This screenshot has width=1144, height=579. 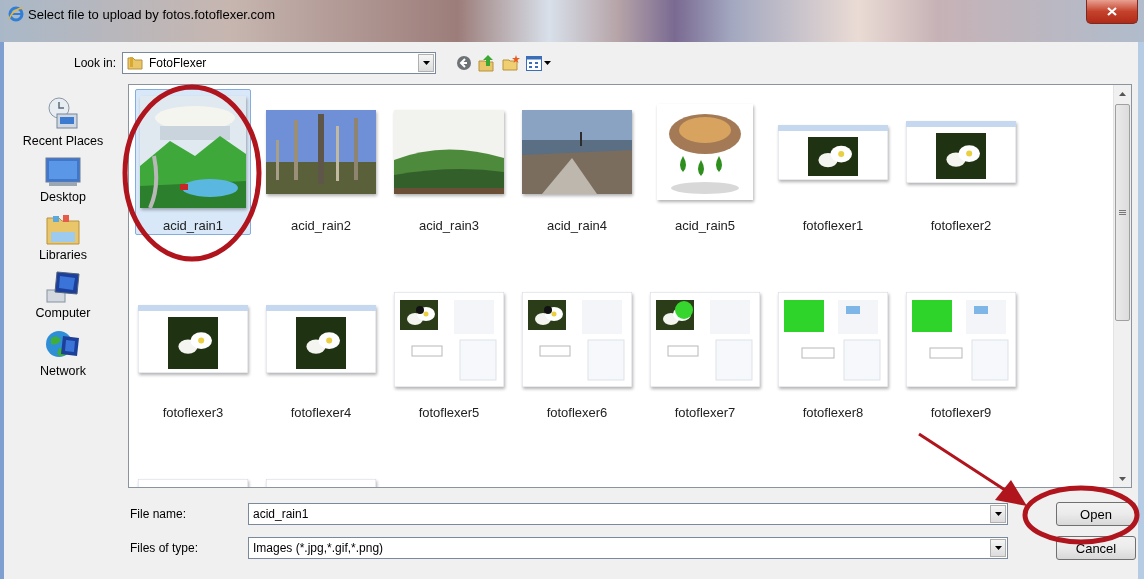 What do you see at coordinates (321, 162) in the screenshot?
I see `file-item: acid_rain2` at bounding box center [321, 162].